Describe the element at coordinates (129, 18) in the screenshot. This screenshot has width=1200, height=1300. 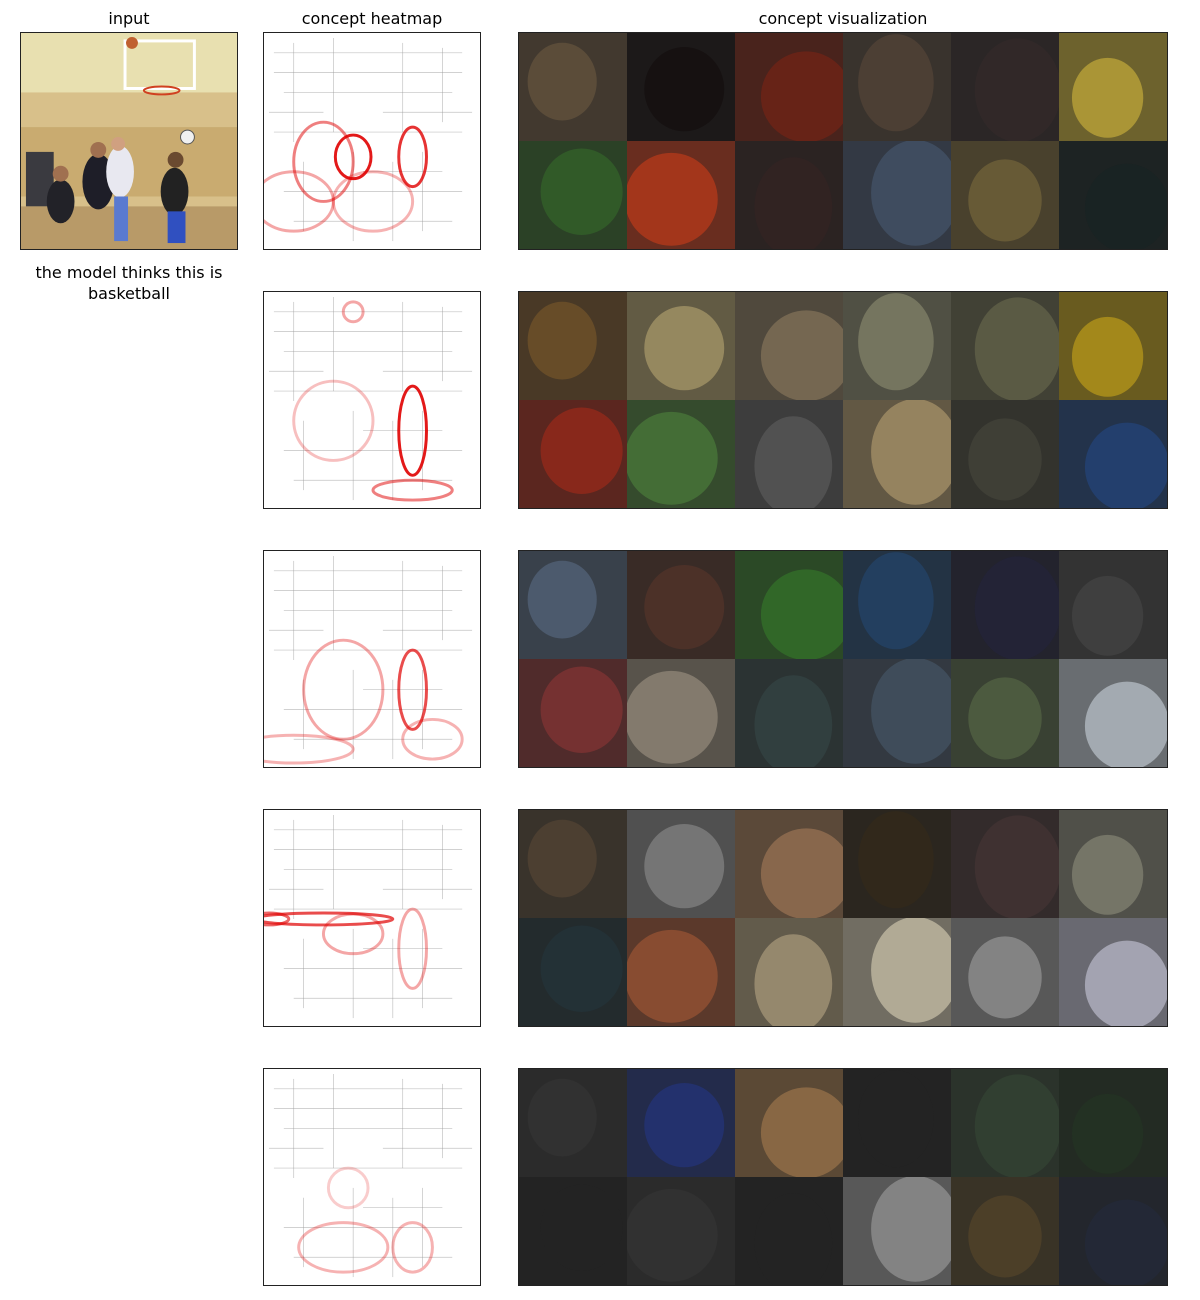
I see `input-column-title: input` at that location.